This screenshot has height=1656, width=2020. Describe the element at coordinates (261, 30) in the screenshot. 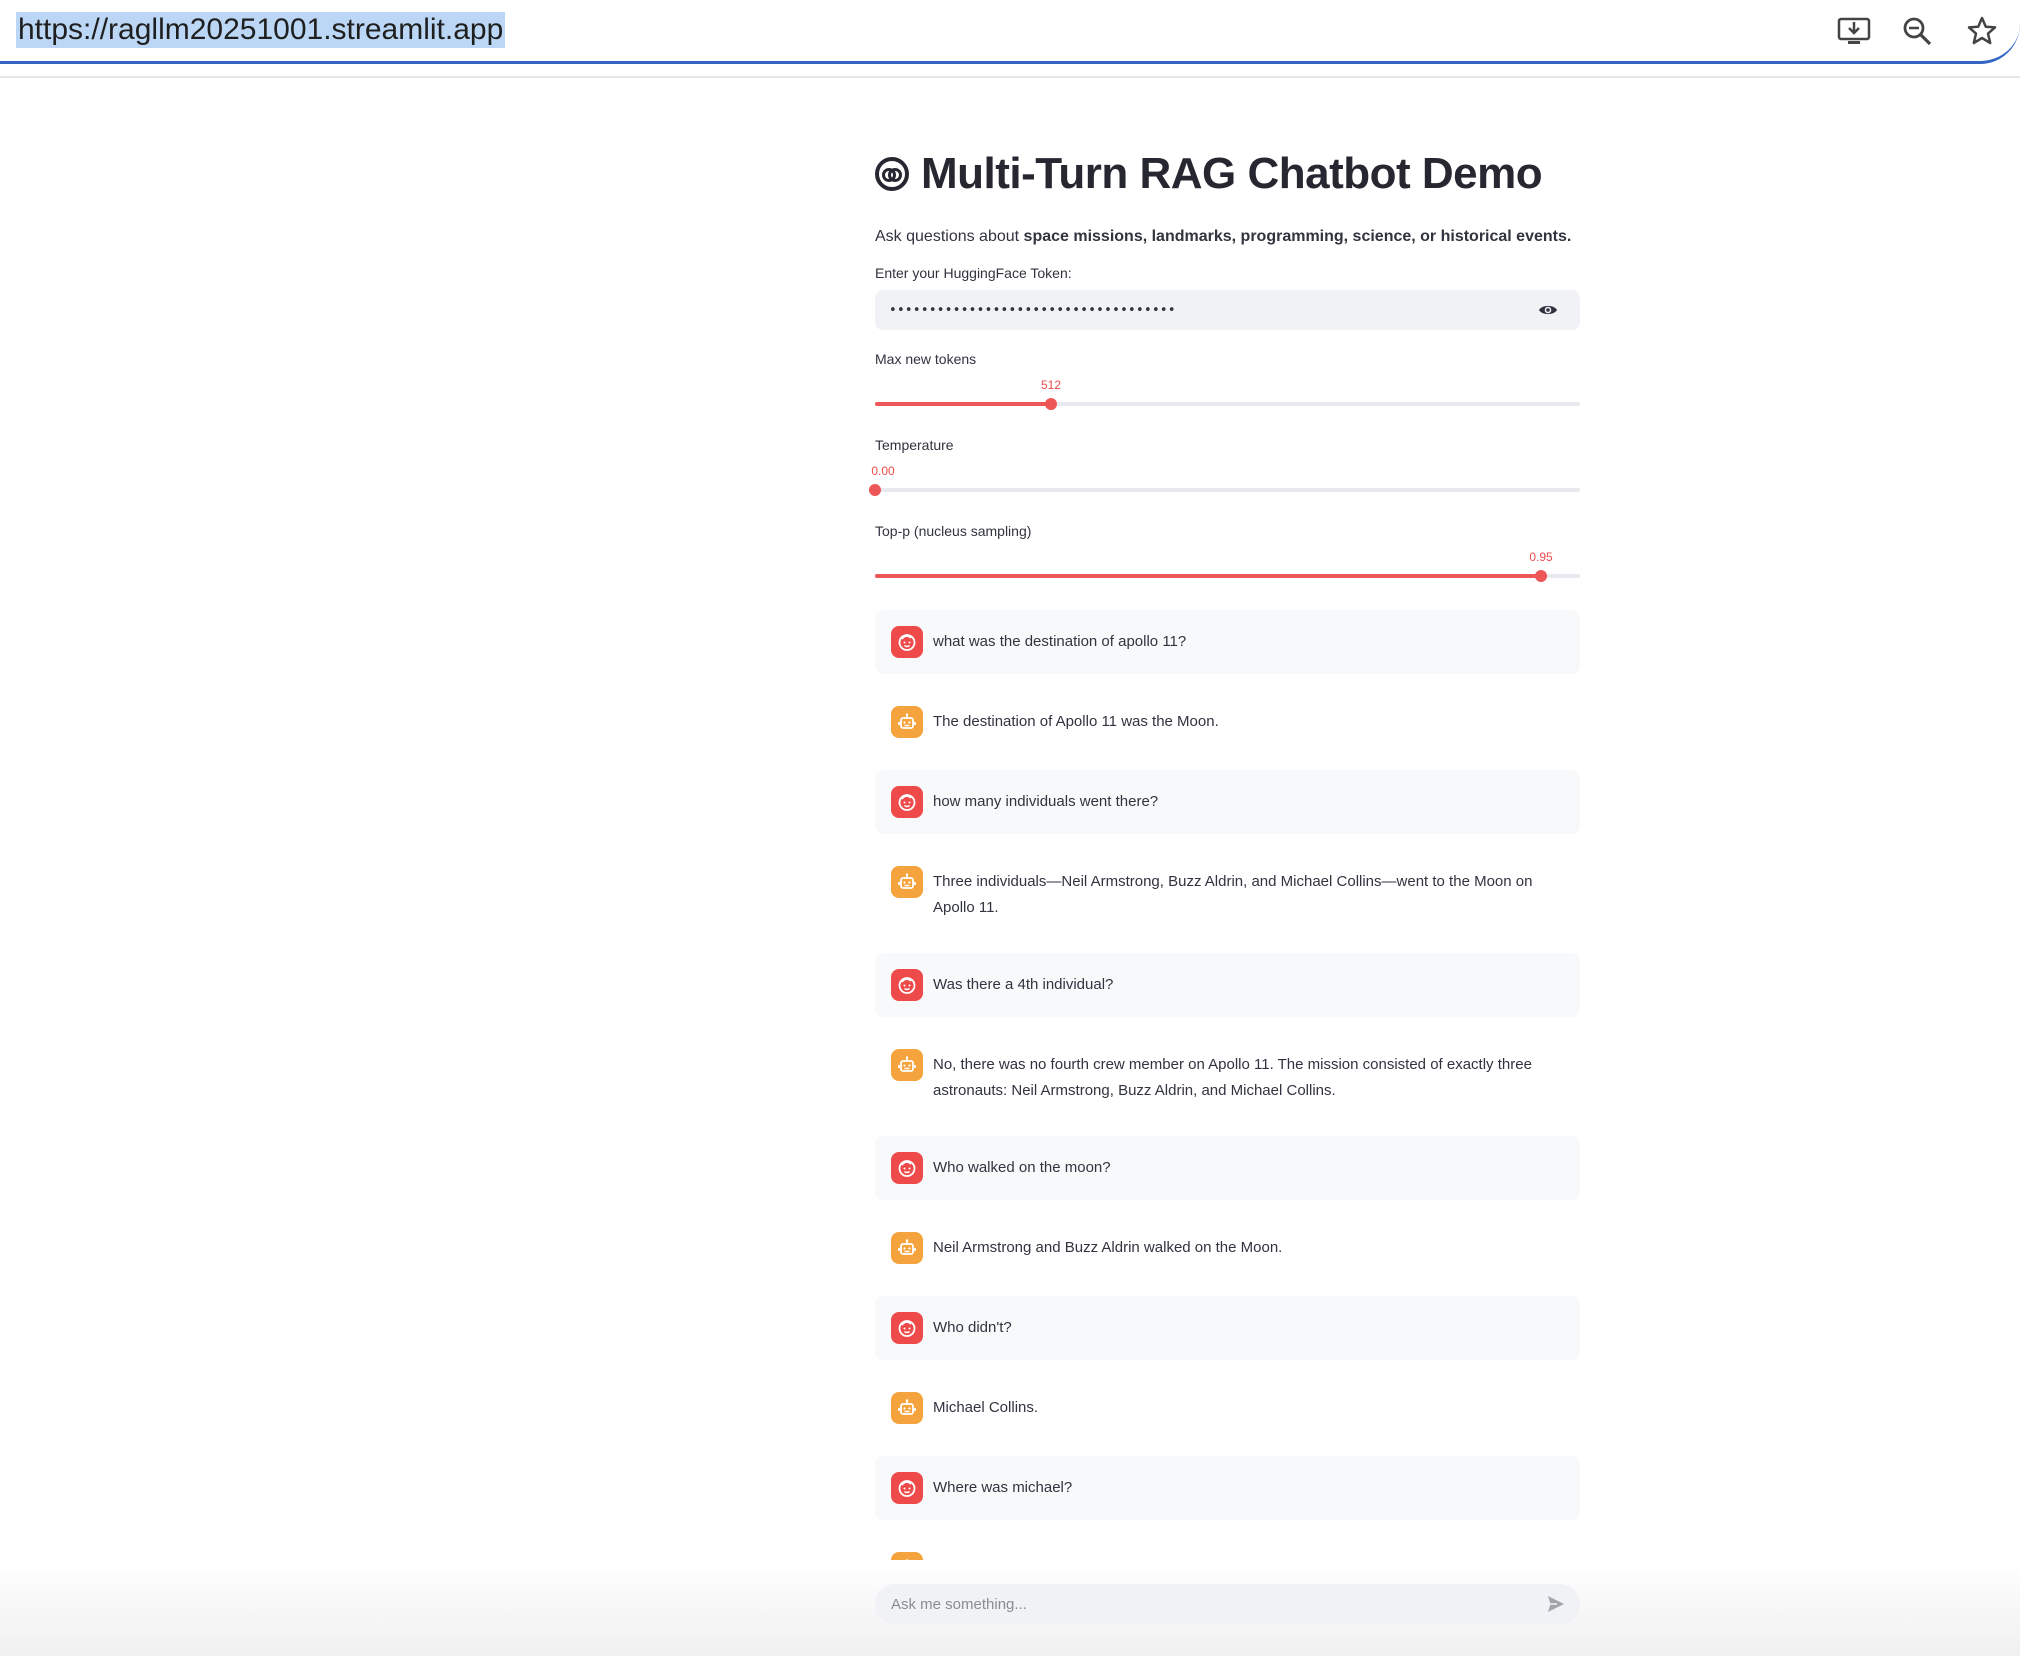

I see `url-text: https://ragllm20251001.streamlit.app` at that location.